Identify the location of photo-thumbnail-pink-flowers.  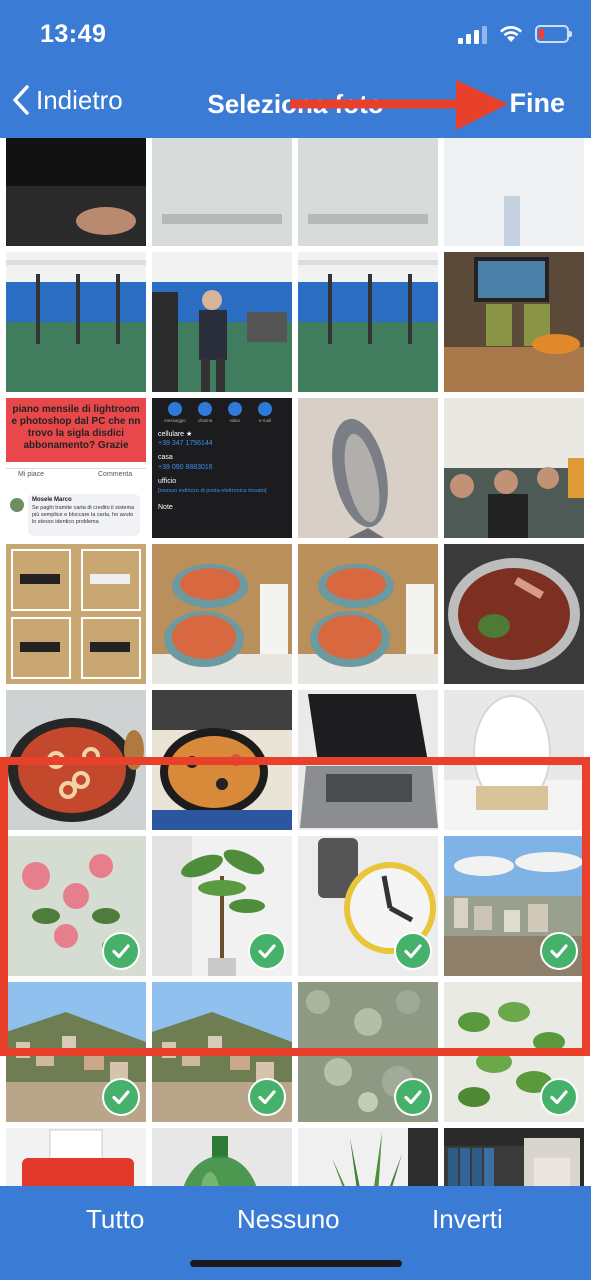
(76, 906).